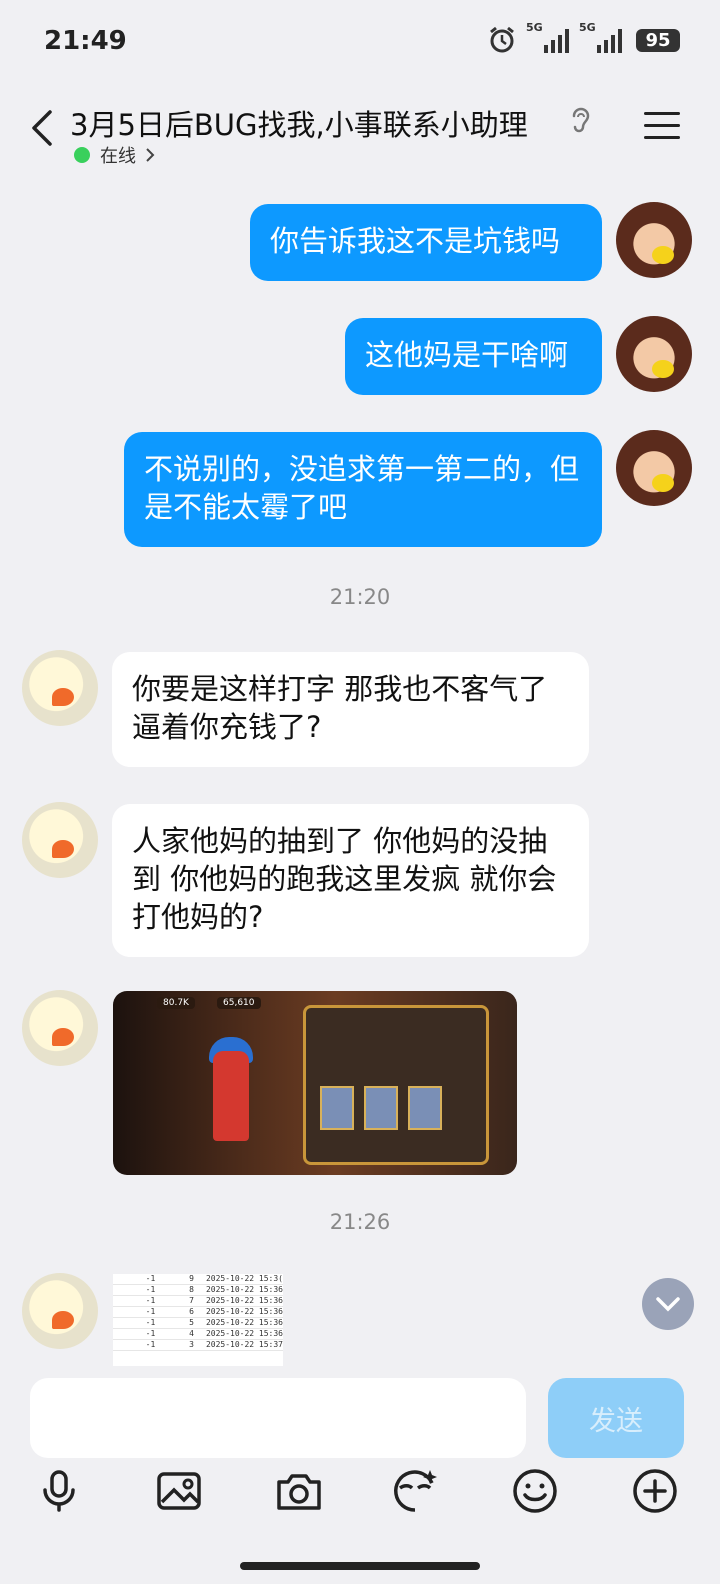 The width and height of the screenshot is (720, 1584). What do you see at coordinates (662, 127) in the screenshot?
I see `menu-icon` at bounding box center [662, 127].